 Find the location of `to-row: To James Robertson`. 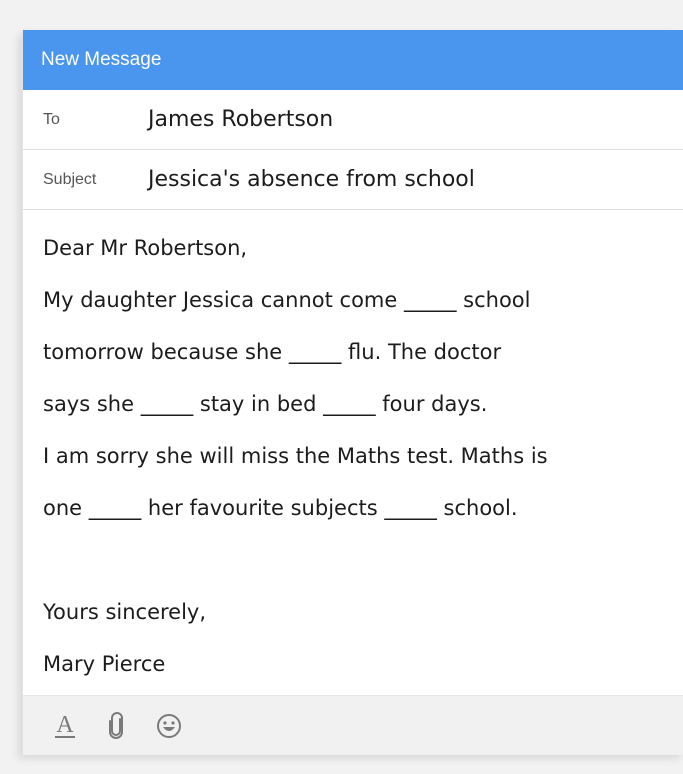

to-row: To James Robertson is located at coordinates (353, 120).